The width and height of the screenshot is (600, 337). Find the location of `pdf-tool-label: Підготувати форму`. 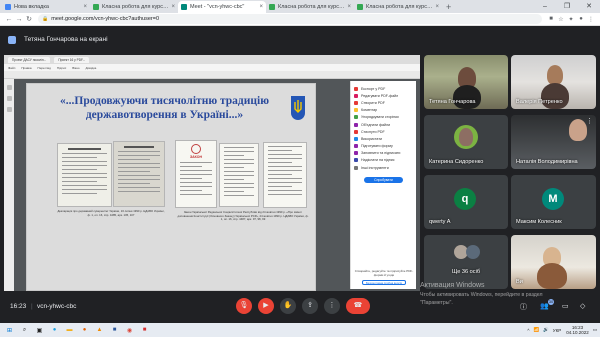

pdf-tool-label: Підготувати форму is located at coordinates (377, 146).